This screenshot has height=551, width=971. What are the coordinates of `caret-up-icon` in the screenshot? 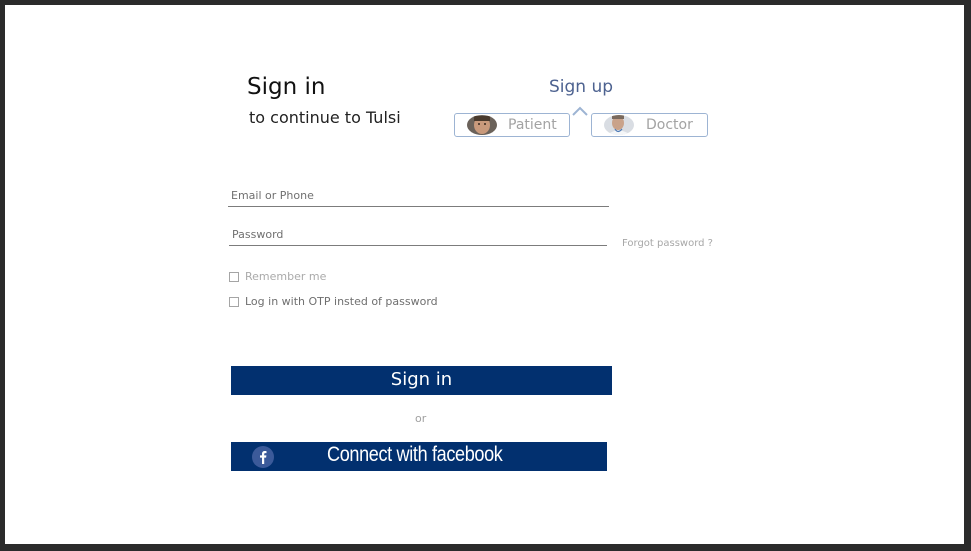 It's located at (580, 111).